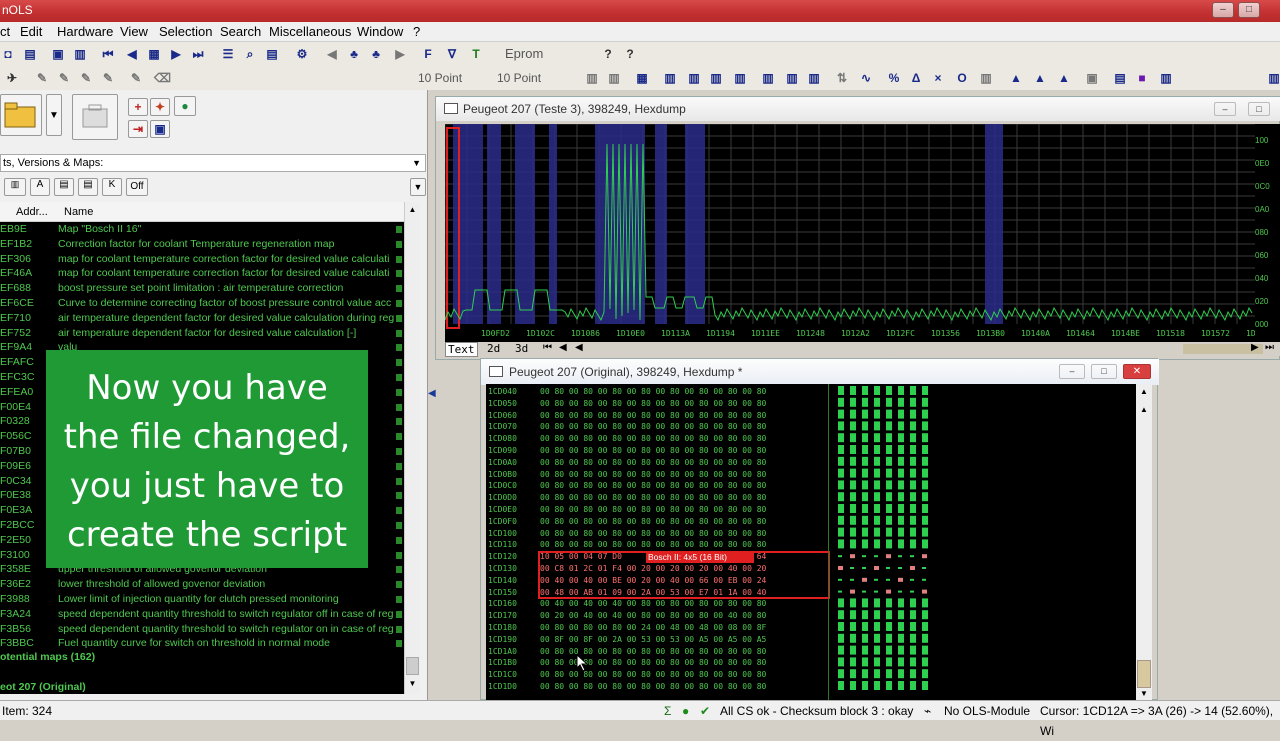 Image resolution: width=1280 pixels, height=741 pixels. Describe the element at coordinates (86, 78) in the screenshot. I see `tool-z-icon: ✎` at that location.